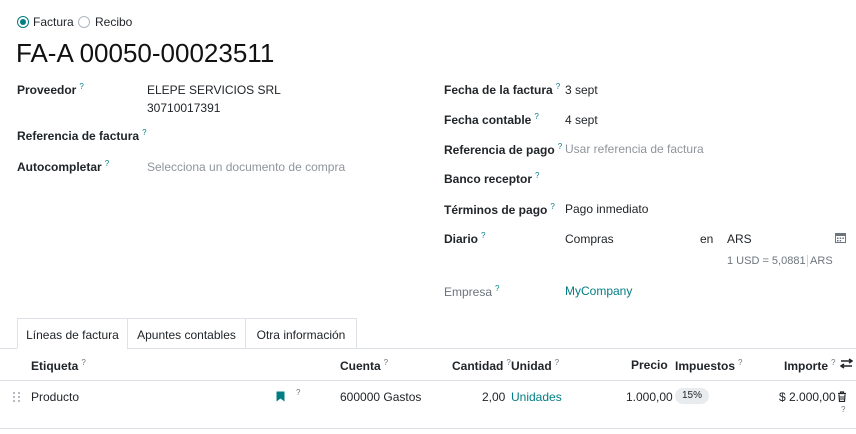 The height and width of the screenshot is (434, 856). I want to click on bookmark-icon, so click(280, 396).